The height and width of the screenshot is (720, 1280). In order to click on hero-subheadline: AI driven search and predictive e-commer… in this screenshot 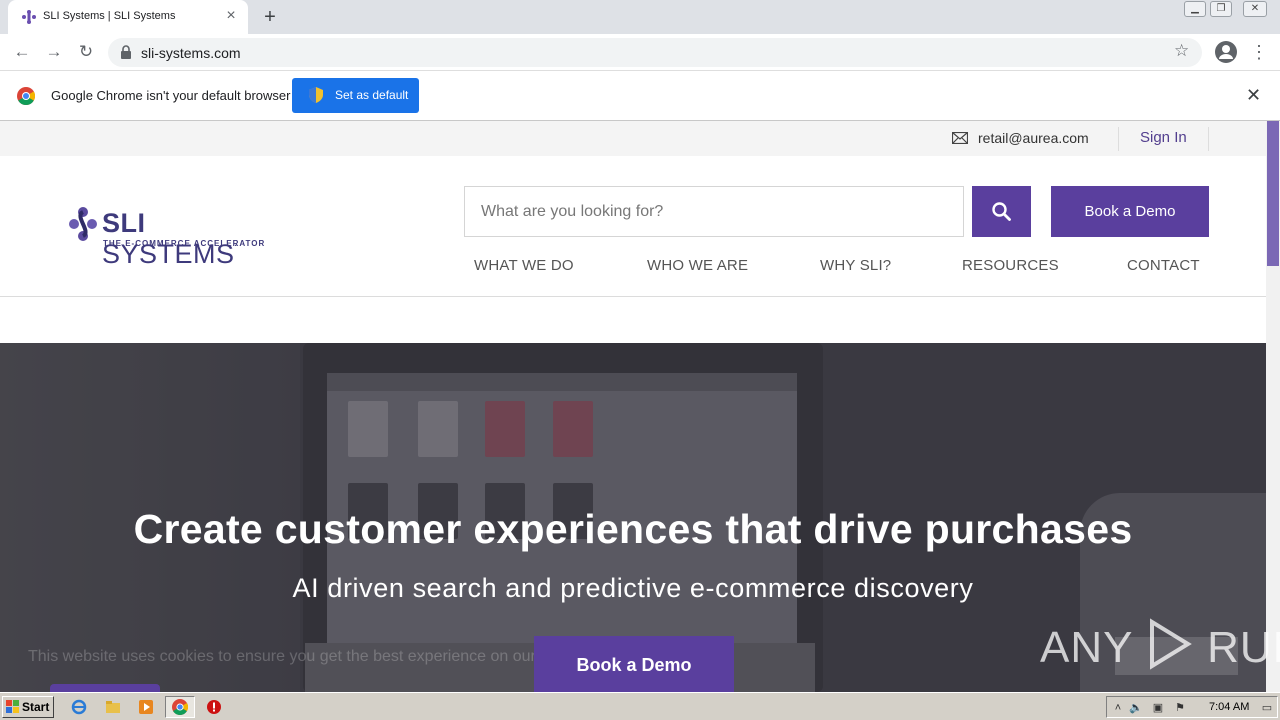, I will do `click(633, 588)`.